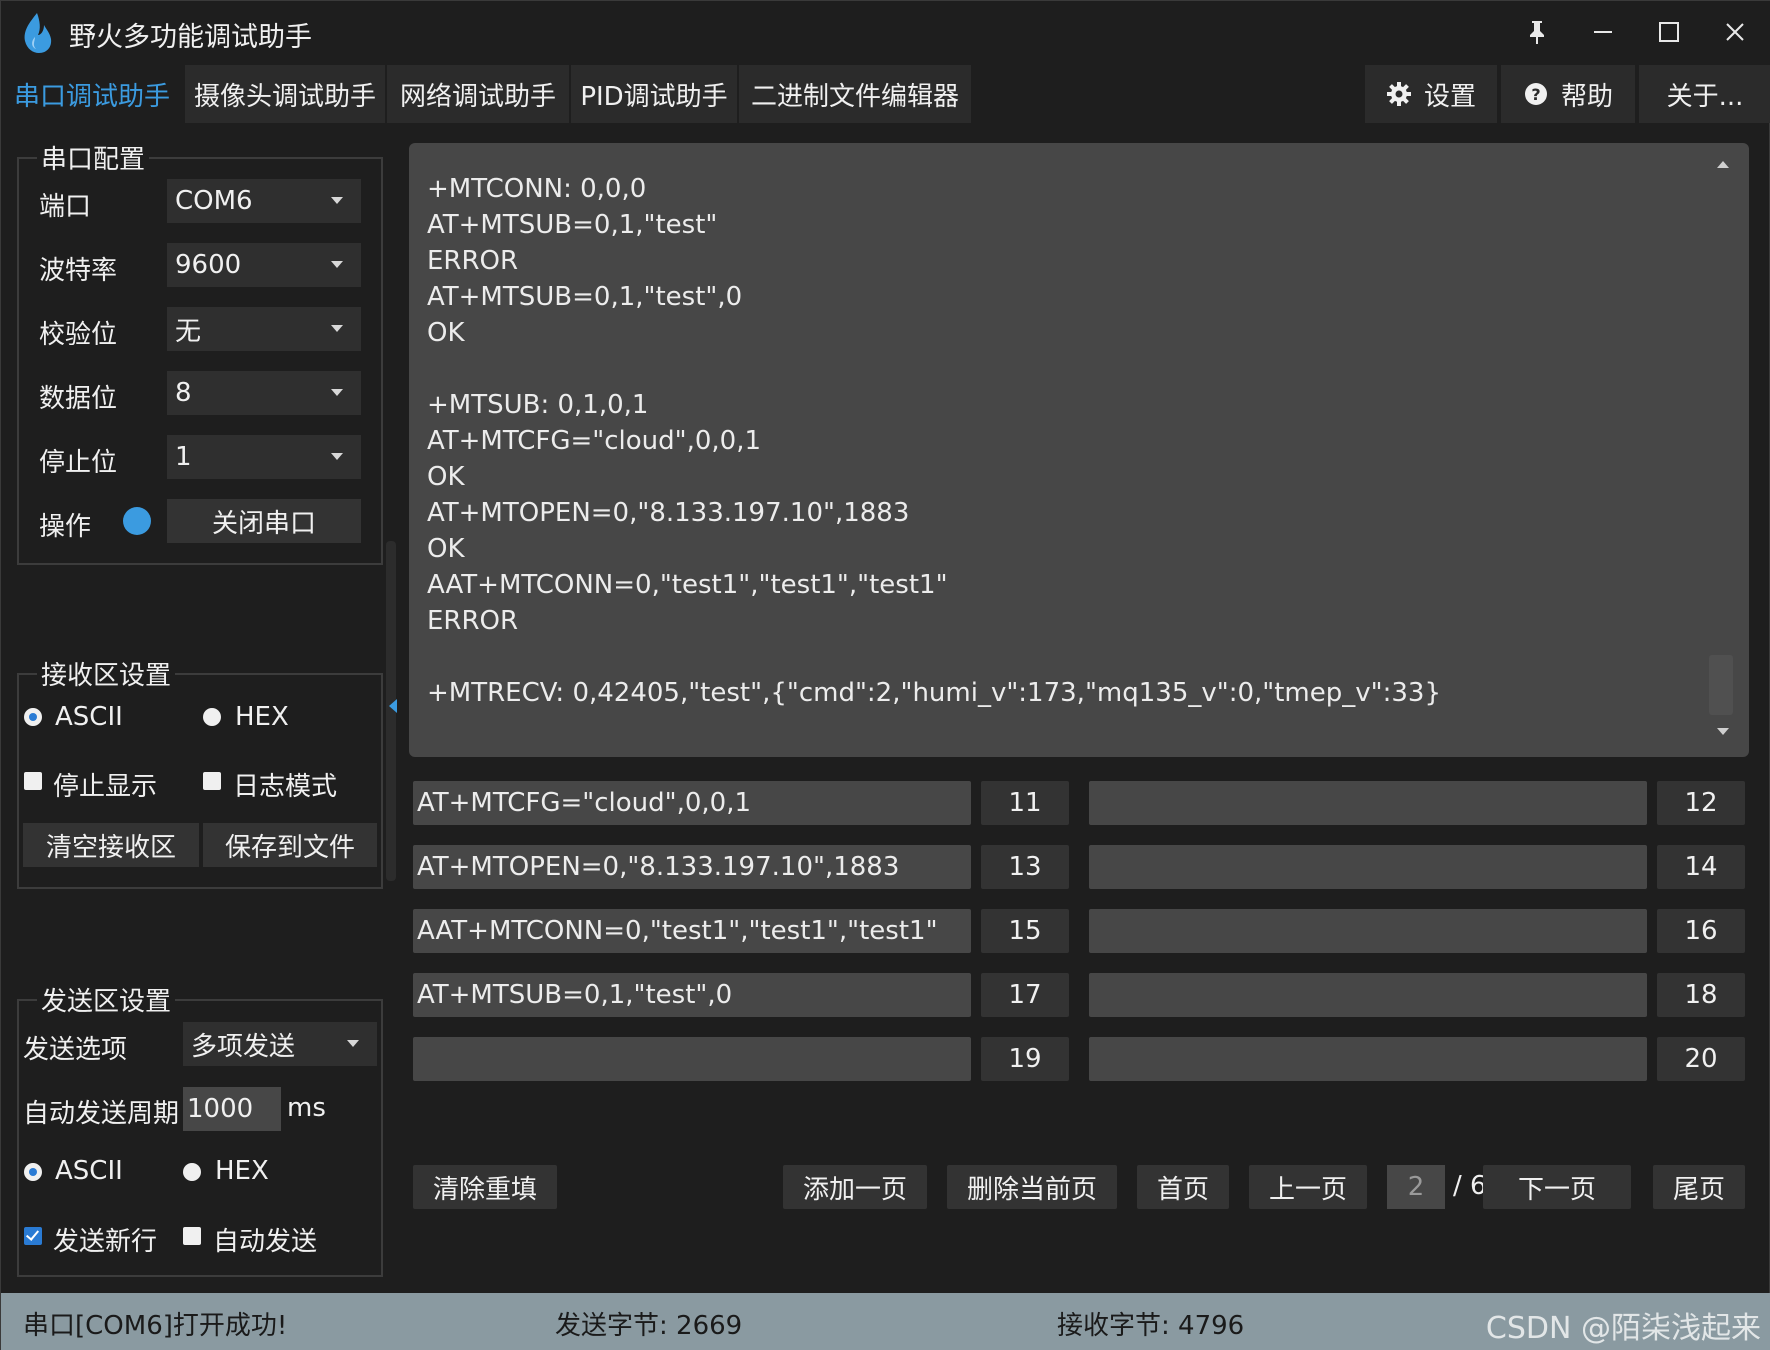  I want to click on send-settings-title: 发送区设置, so click(106, 999).